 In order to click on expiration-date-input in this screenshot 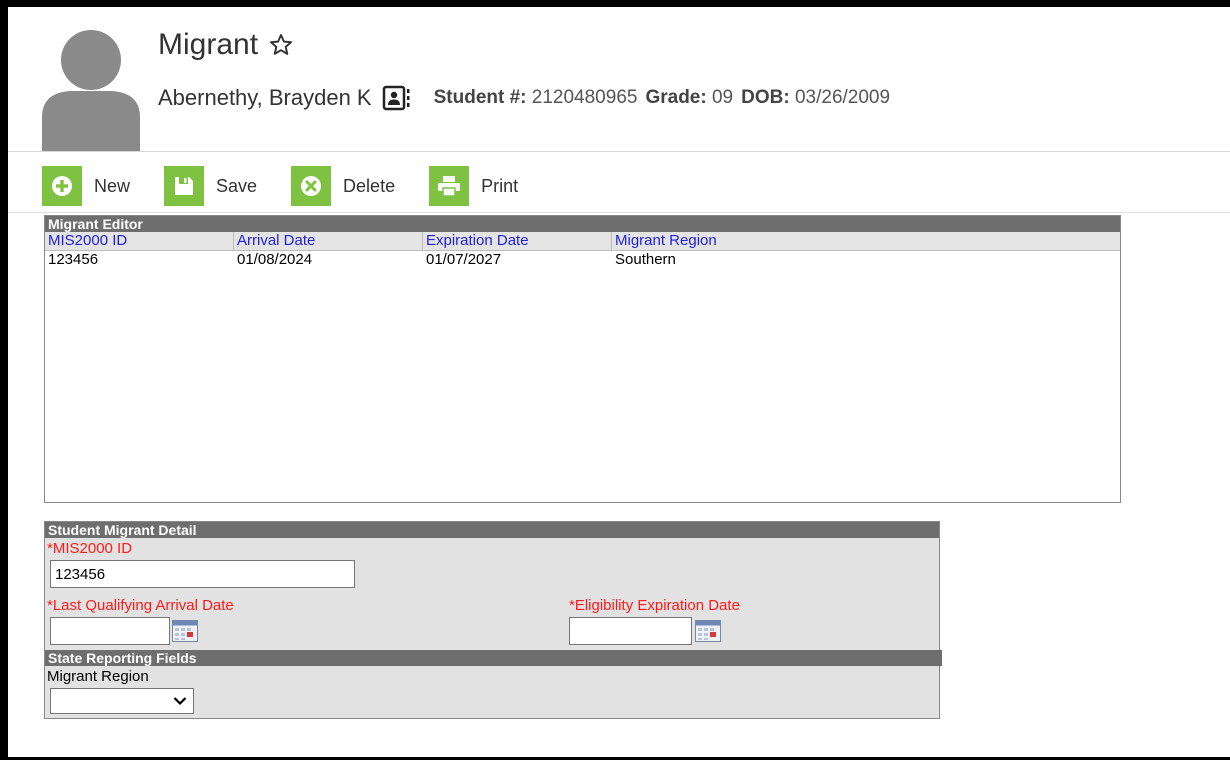, I will do `click(630, 631)`.